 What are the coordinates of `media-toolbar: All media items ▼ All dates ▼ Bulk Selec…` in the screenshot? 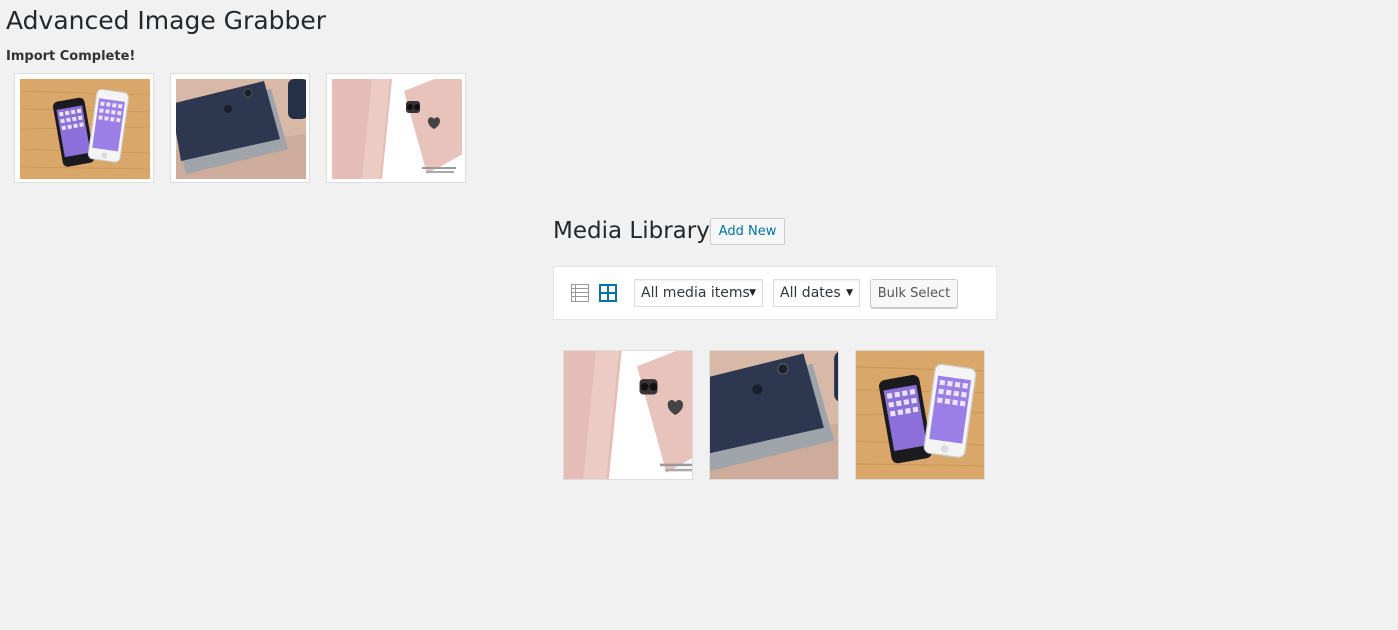 It's located at (775, 293).